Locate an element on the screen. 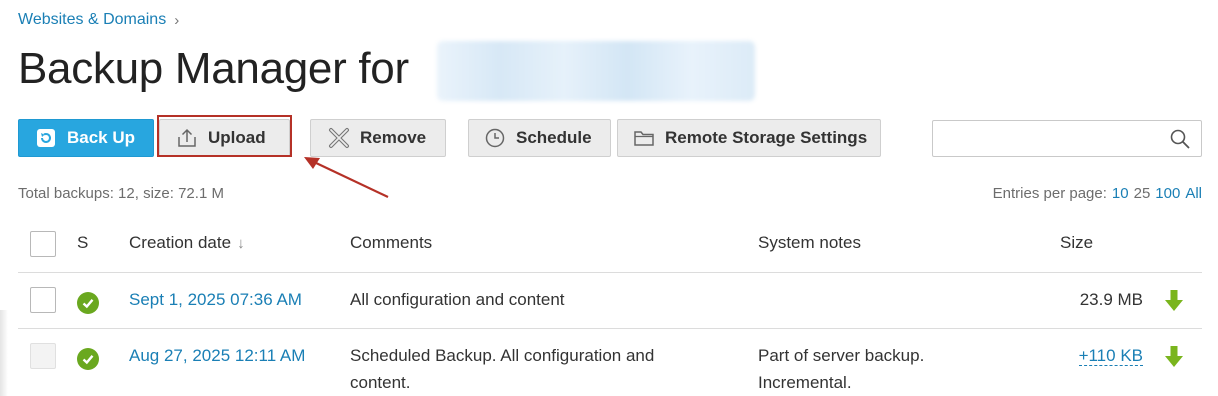 Image resolution: width=1218 pixels, height=396 pixels. per-page-option-all: All is located at coordinates (1193, 193).